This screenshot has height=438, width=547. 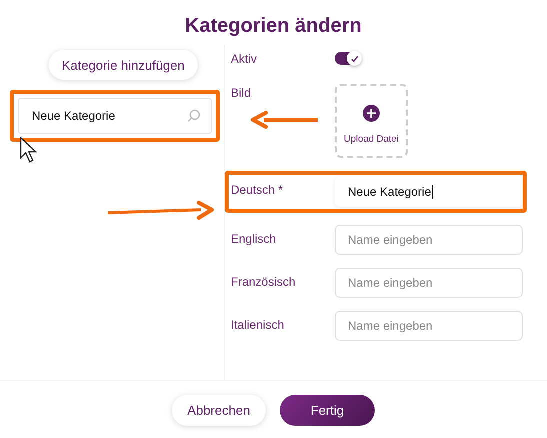 I want to click on upload-dropzone: Upload Datei, so click(x=371, y=121).